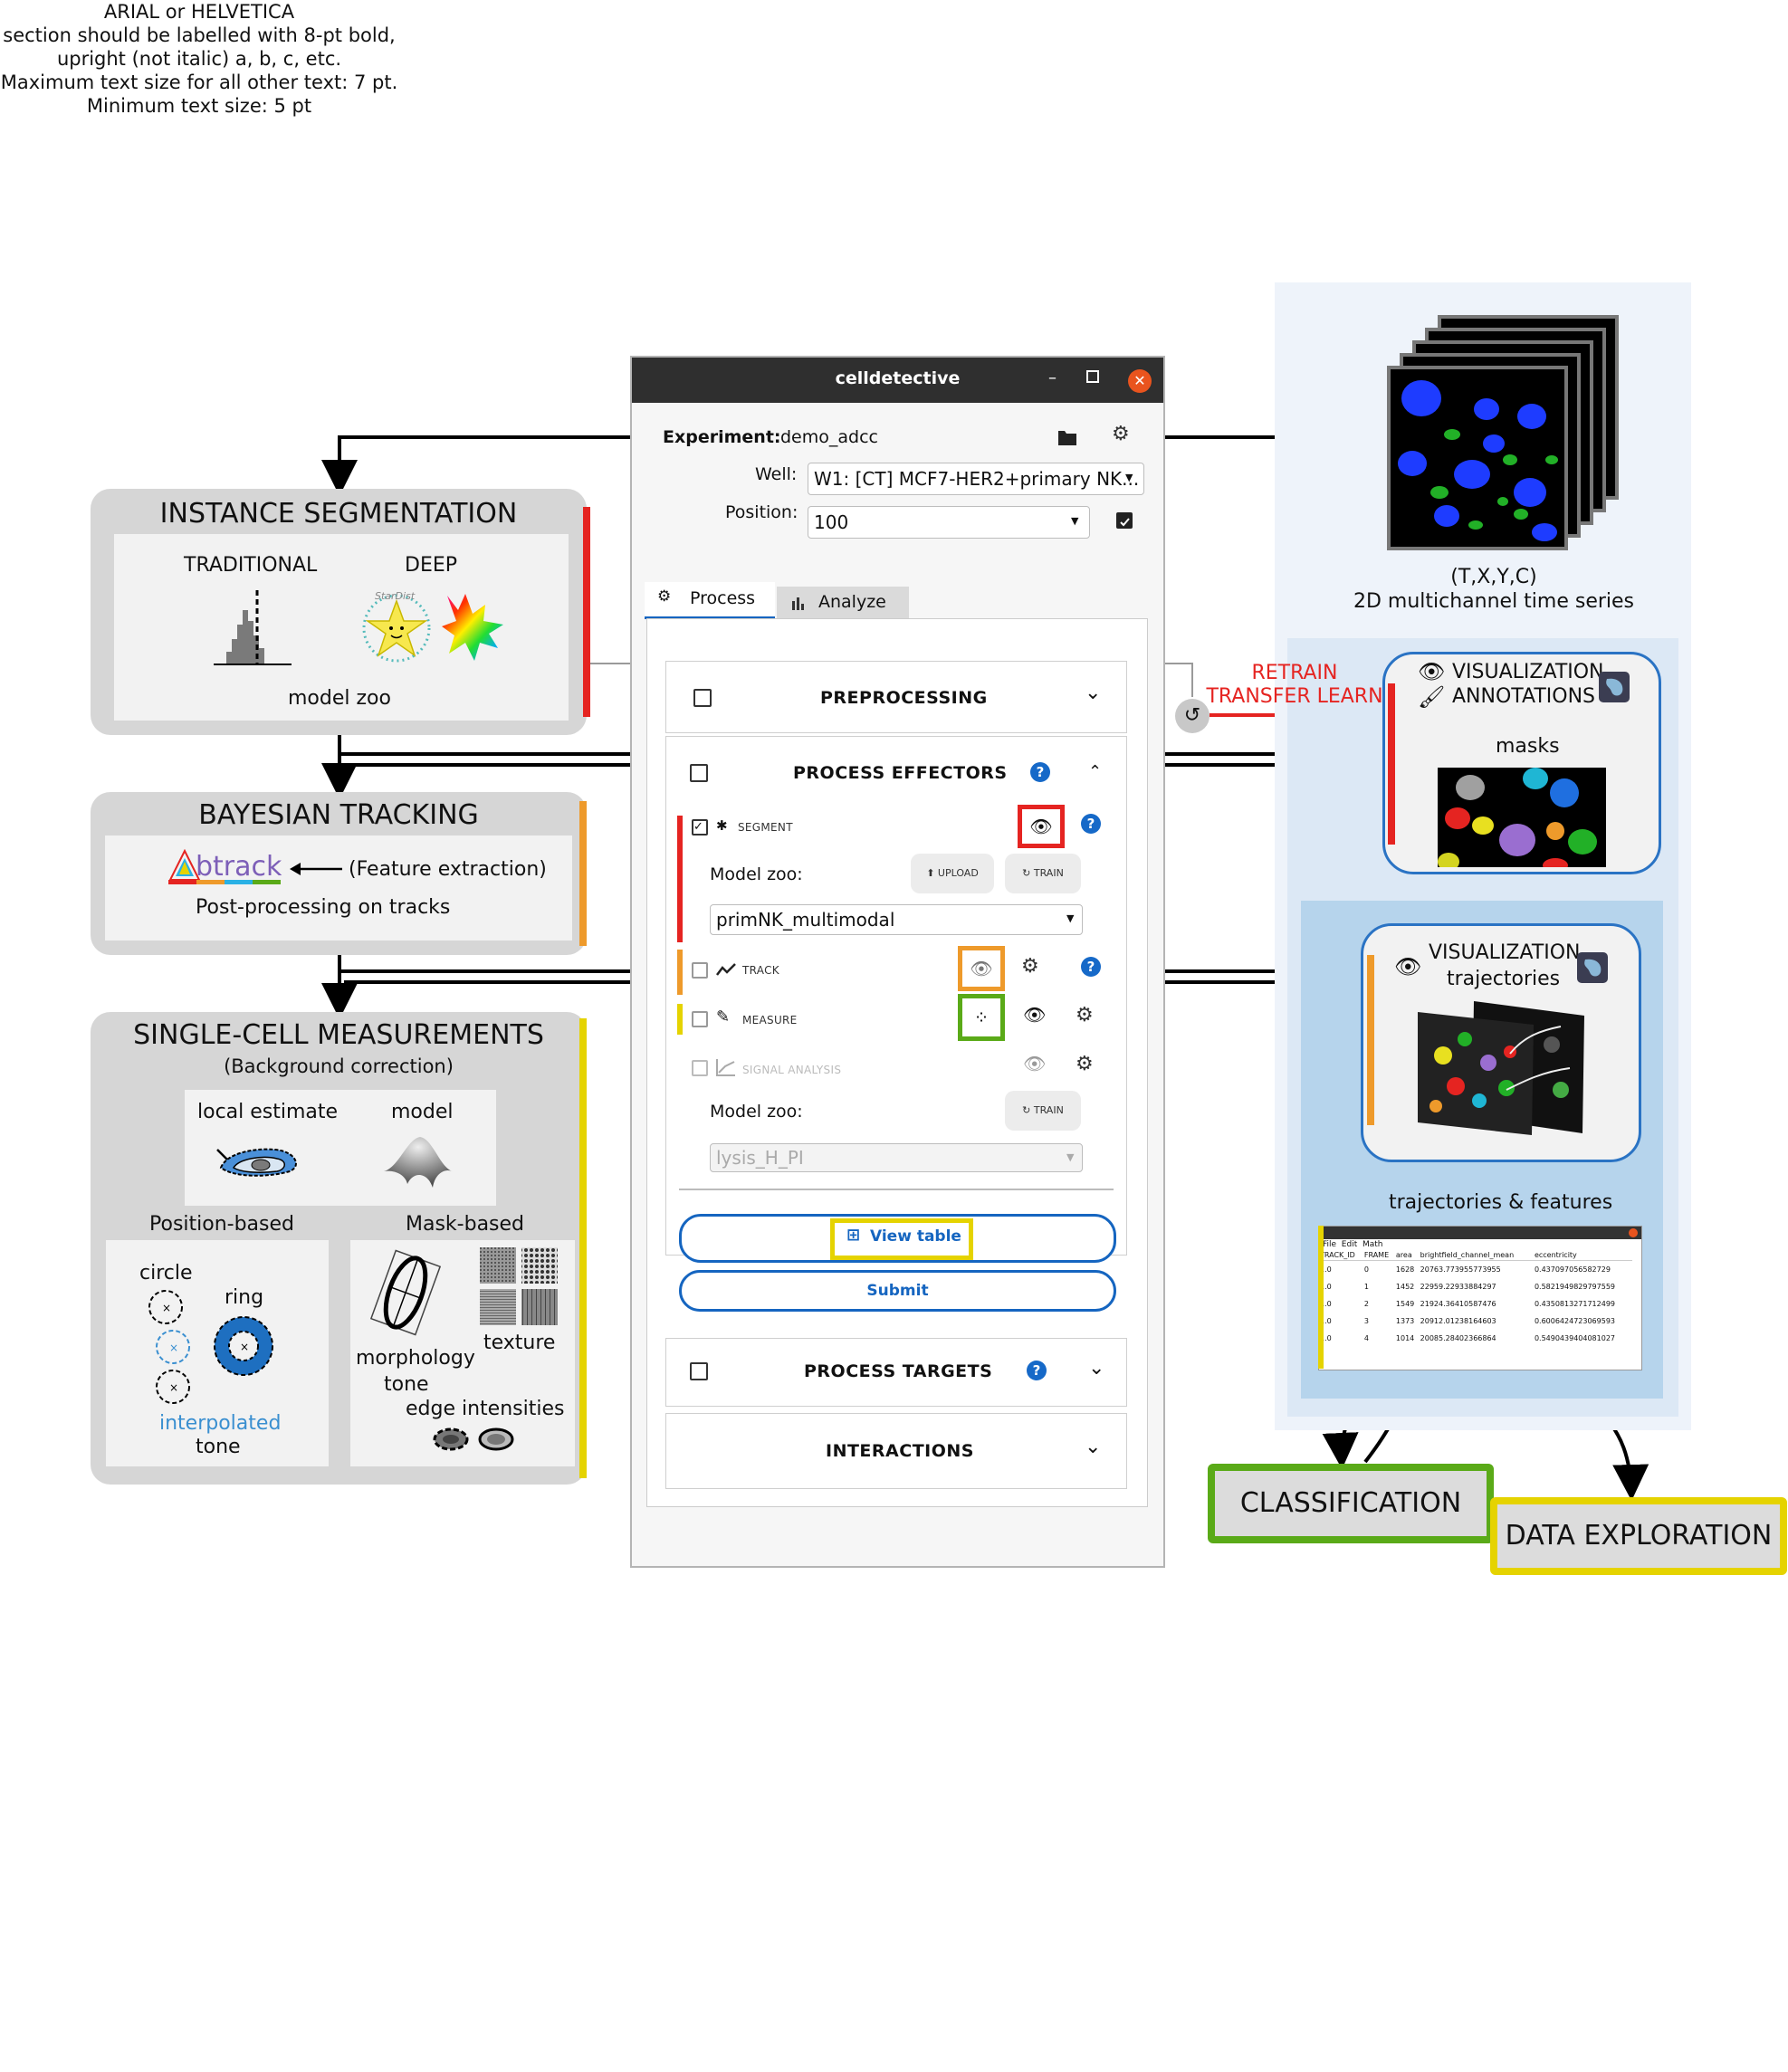 The image size is (1788, 2072). What do you see at coordinates (722, 826) in the screenshot?
I see `segment-cells-icon: ✱` at bounding box center [722, 826].